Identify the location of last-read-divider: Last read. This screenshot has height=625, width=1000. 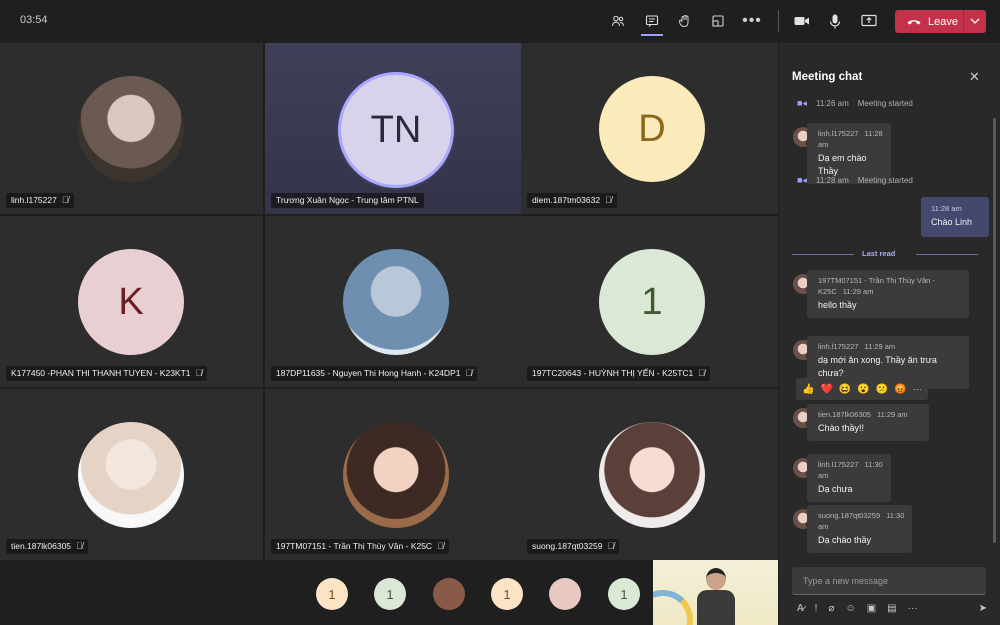
(885, 254).